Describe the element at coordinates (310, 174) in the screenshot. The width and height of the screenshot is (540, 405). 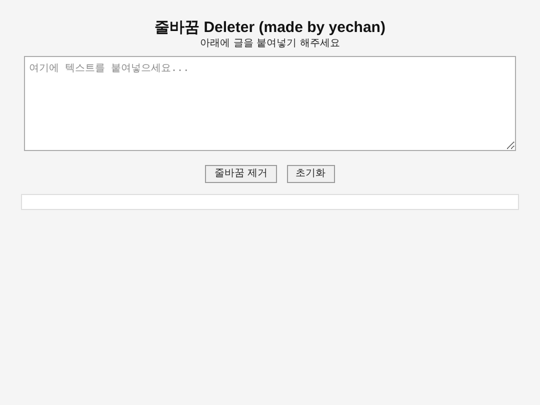
I see `reset-button: 초기화` at that location.